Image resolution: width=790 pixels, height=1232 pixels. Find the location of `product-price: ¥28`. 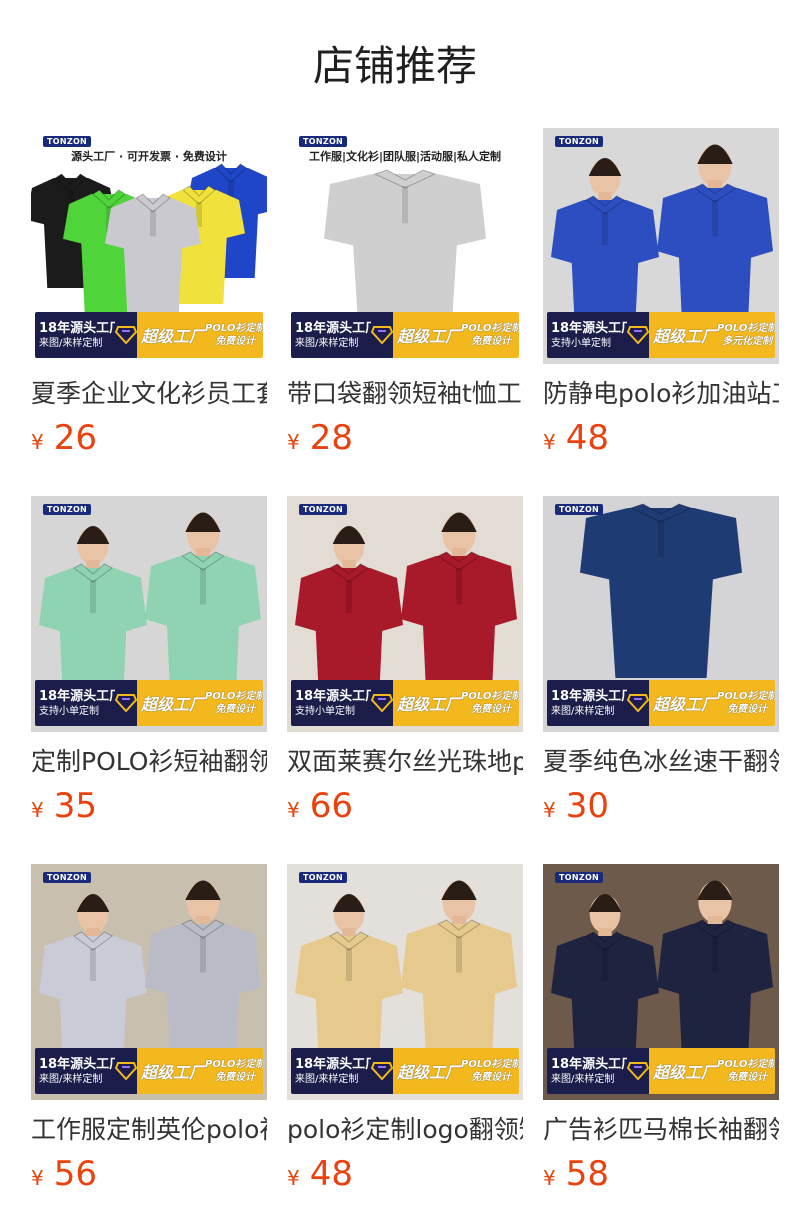

product-price: ¥28 is located at coordinates (405, 438).